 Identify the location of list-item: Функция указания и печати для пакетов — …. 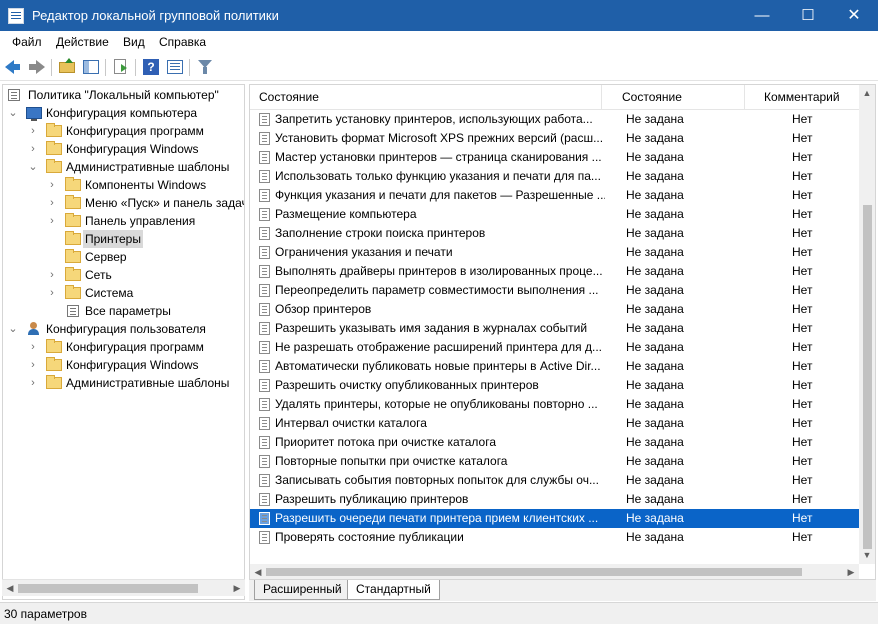
(554, 195).